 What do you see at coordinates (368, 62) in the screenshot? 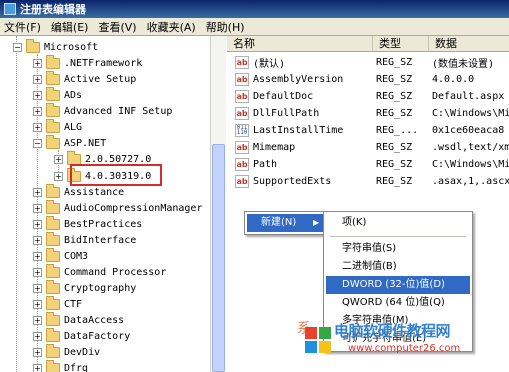
I see `value-row: ab (默认) REG_SZ (数值未设置)` at bounding box center [368, 62].